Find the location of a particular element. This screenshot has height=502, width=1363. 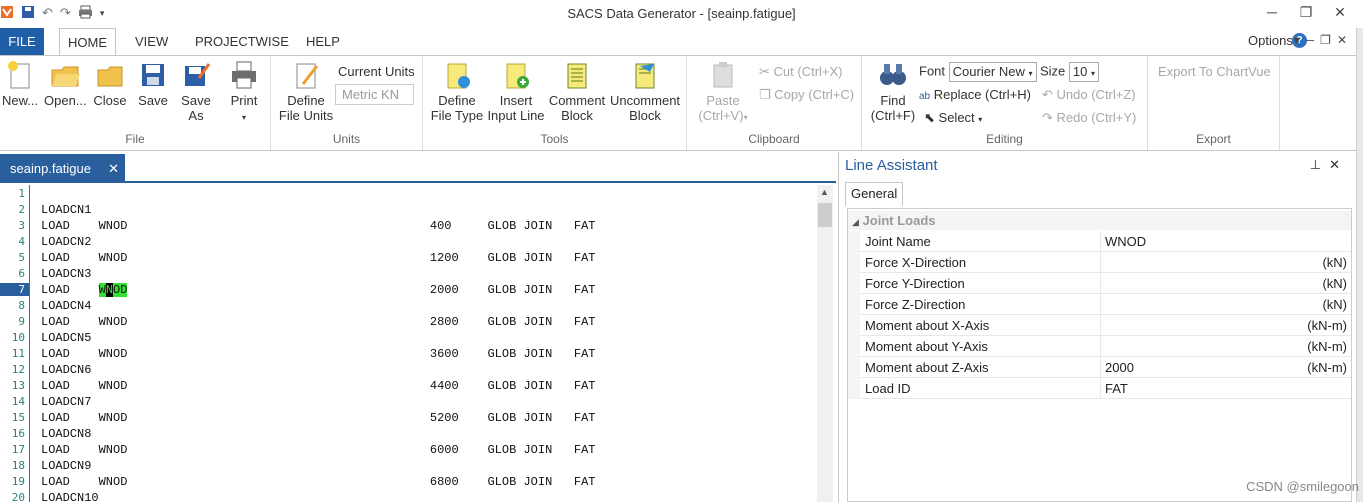

collapse-icon: ◢ is located at coordinates (855, 222).